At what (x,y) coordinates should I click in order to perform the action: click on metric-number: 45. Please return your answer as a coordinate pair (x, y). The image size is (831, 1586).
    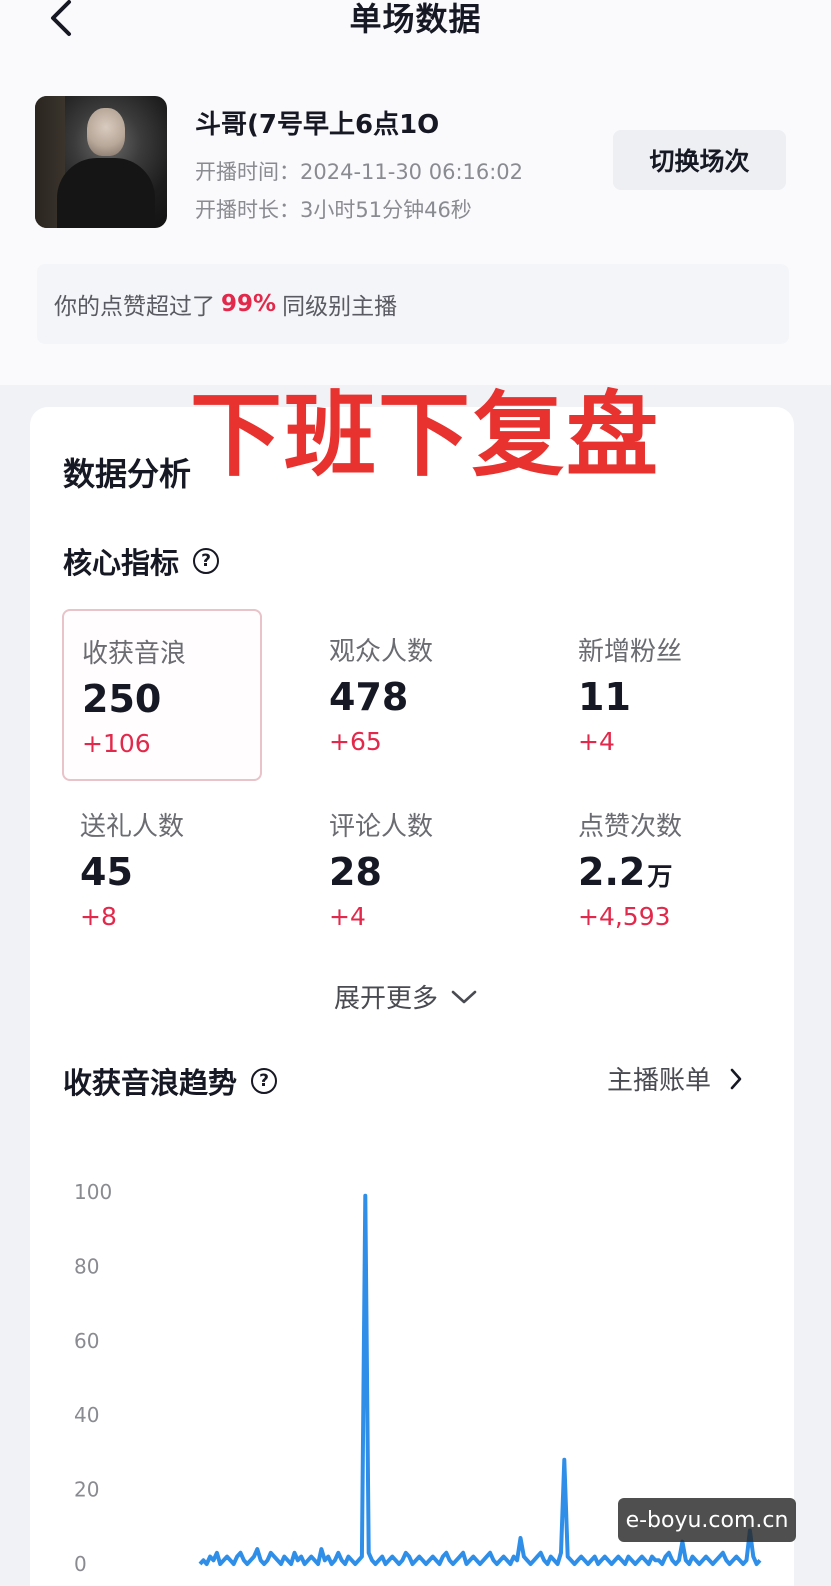
    Looking at the image, I should click on (106, 872).